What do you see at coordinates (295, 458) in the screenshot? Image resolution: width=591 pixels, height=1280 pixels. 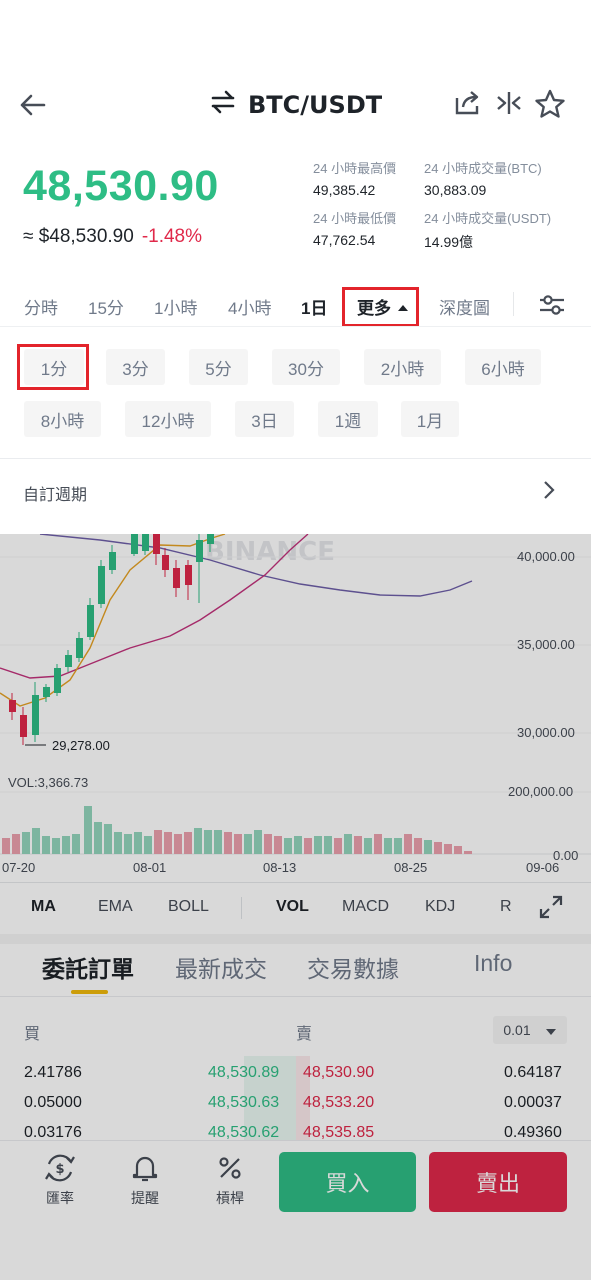 I see `popup-divider` at bounding box center [295, 458].